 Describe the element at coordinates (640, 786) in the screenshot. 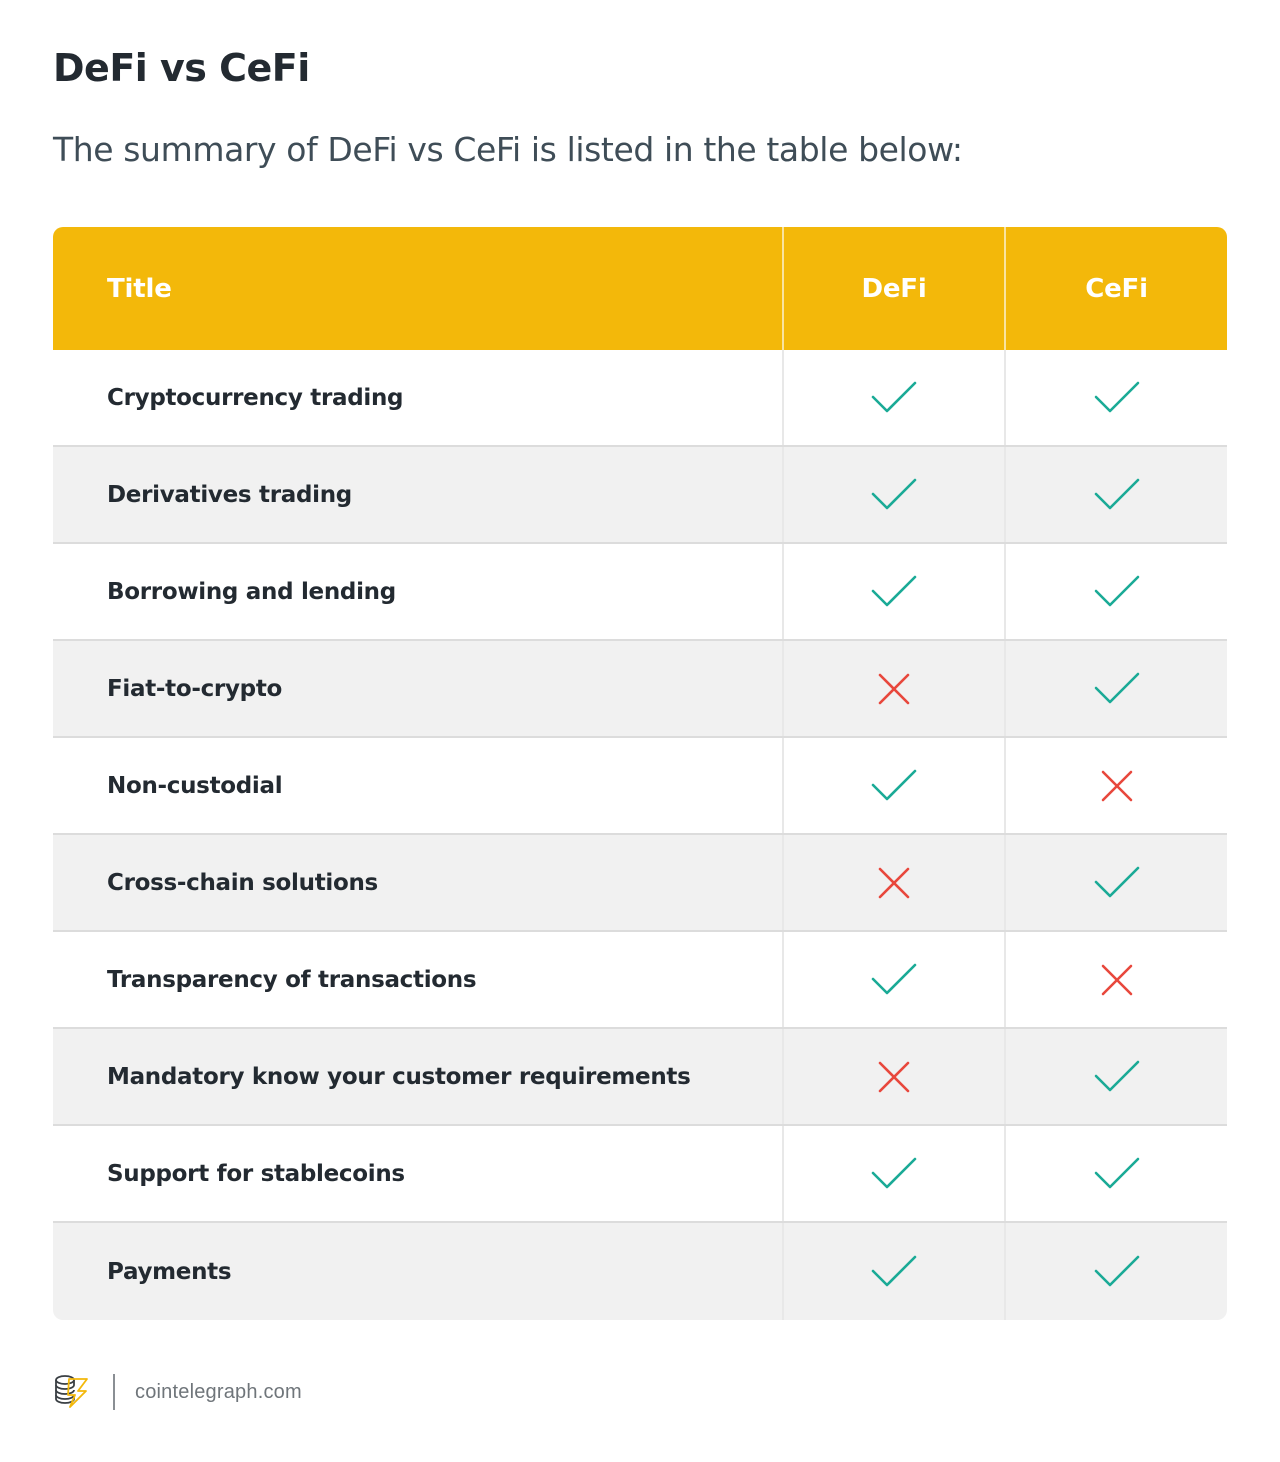

I see `table-row: Non-custodial` at that location.